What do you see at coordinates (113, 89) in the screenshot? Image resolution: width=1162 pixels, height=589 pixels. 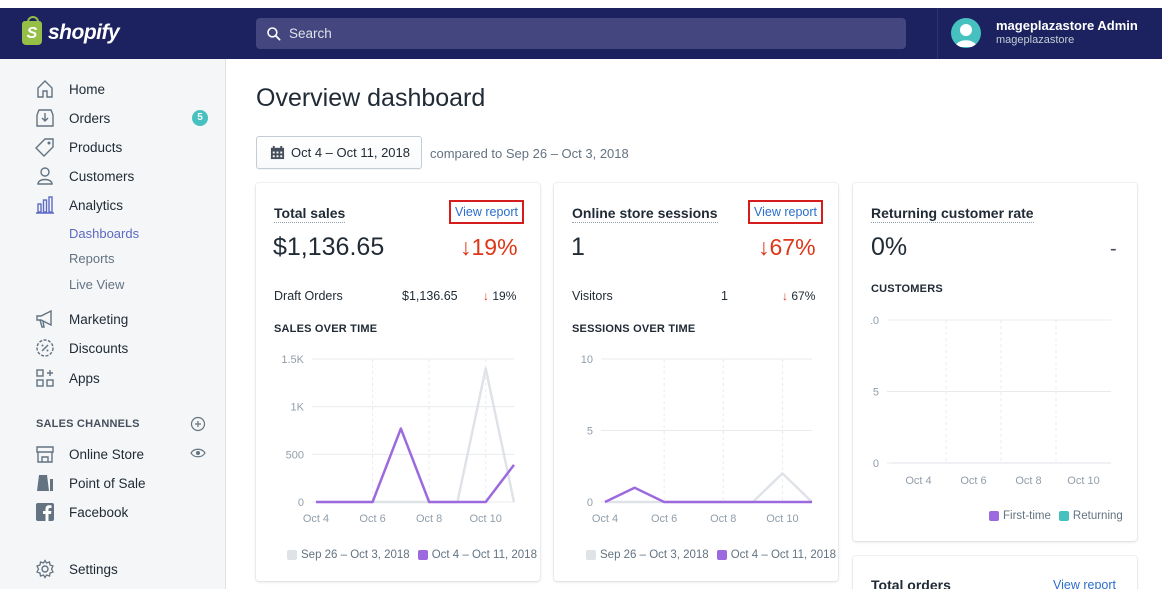 I see `sidebar-item-home: Home` at bounding box center [113, 89].